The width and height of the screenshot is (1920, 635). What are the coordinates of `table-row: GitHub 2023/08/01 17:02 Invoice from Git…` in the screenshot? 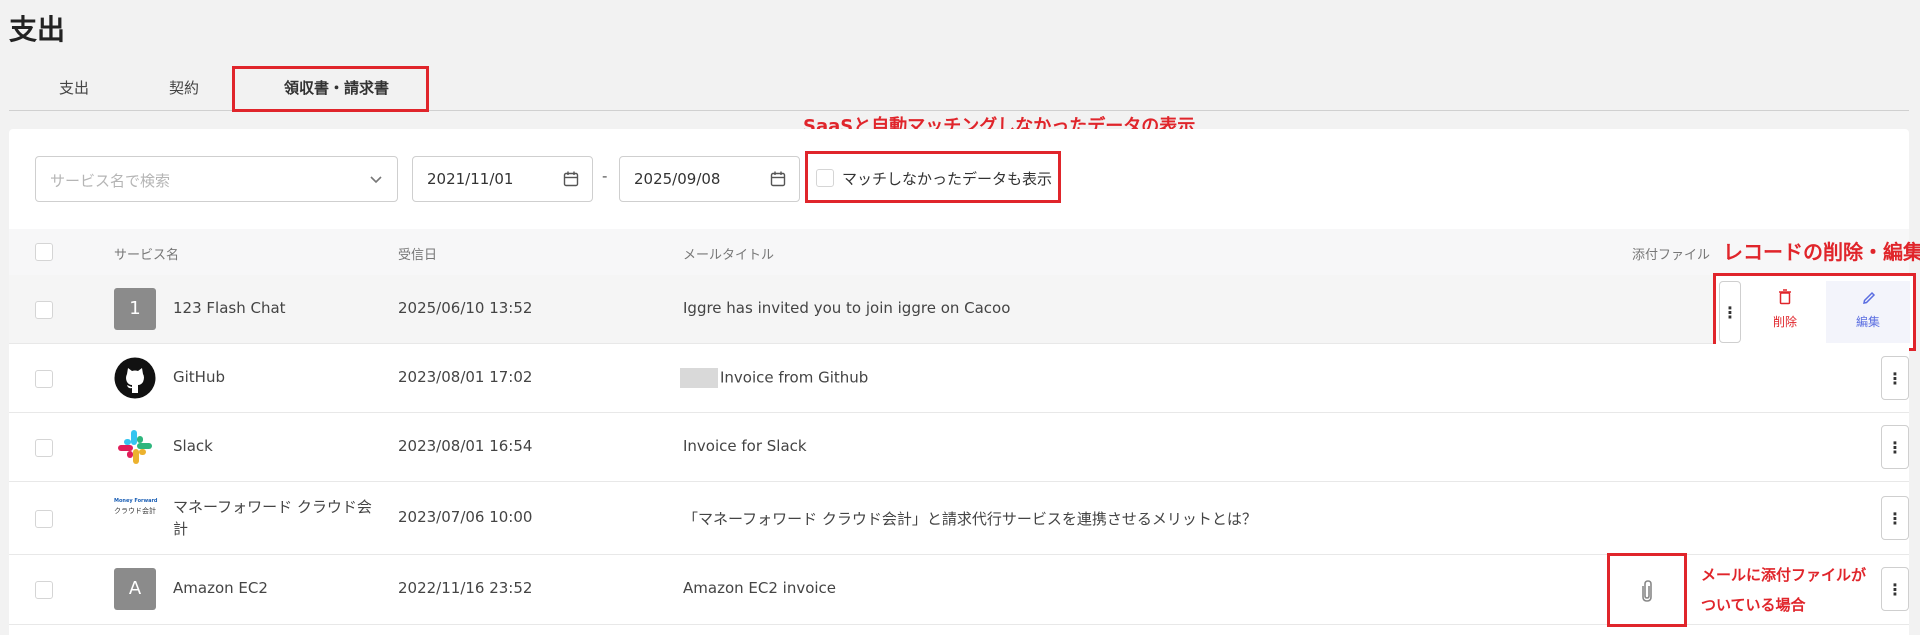 It's located at (959, 378).